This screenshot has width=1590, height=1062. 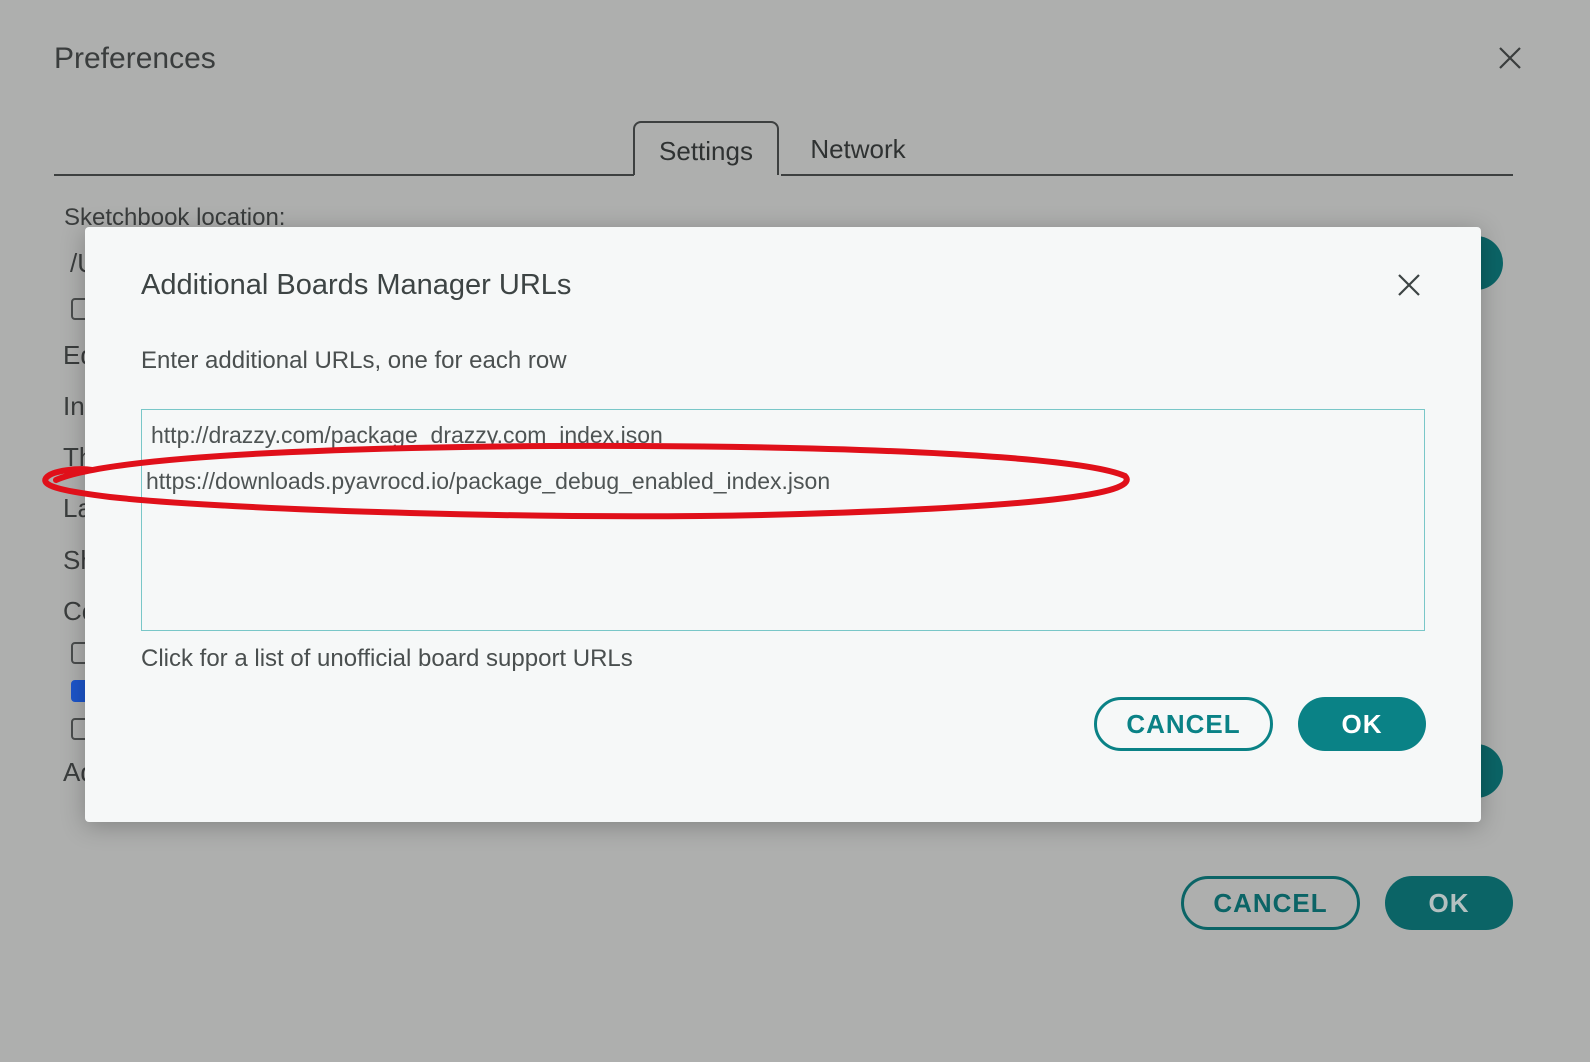 I want to click on preferences-ok-button: OK, so click(x=1449, y=903).